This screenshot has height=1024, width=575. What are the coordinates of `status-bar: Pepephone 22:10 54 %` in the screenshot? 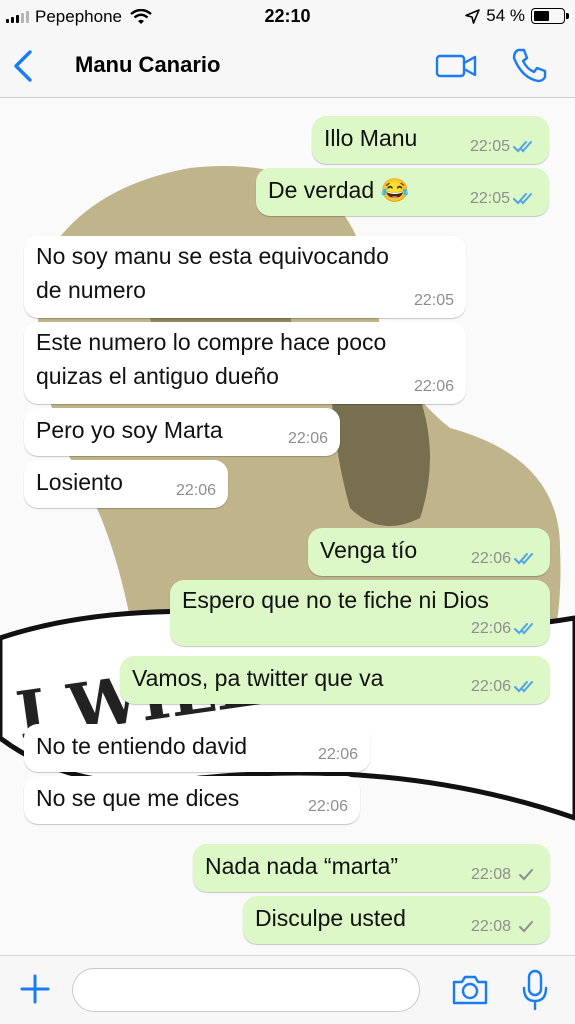 It's located at (287, 17).